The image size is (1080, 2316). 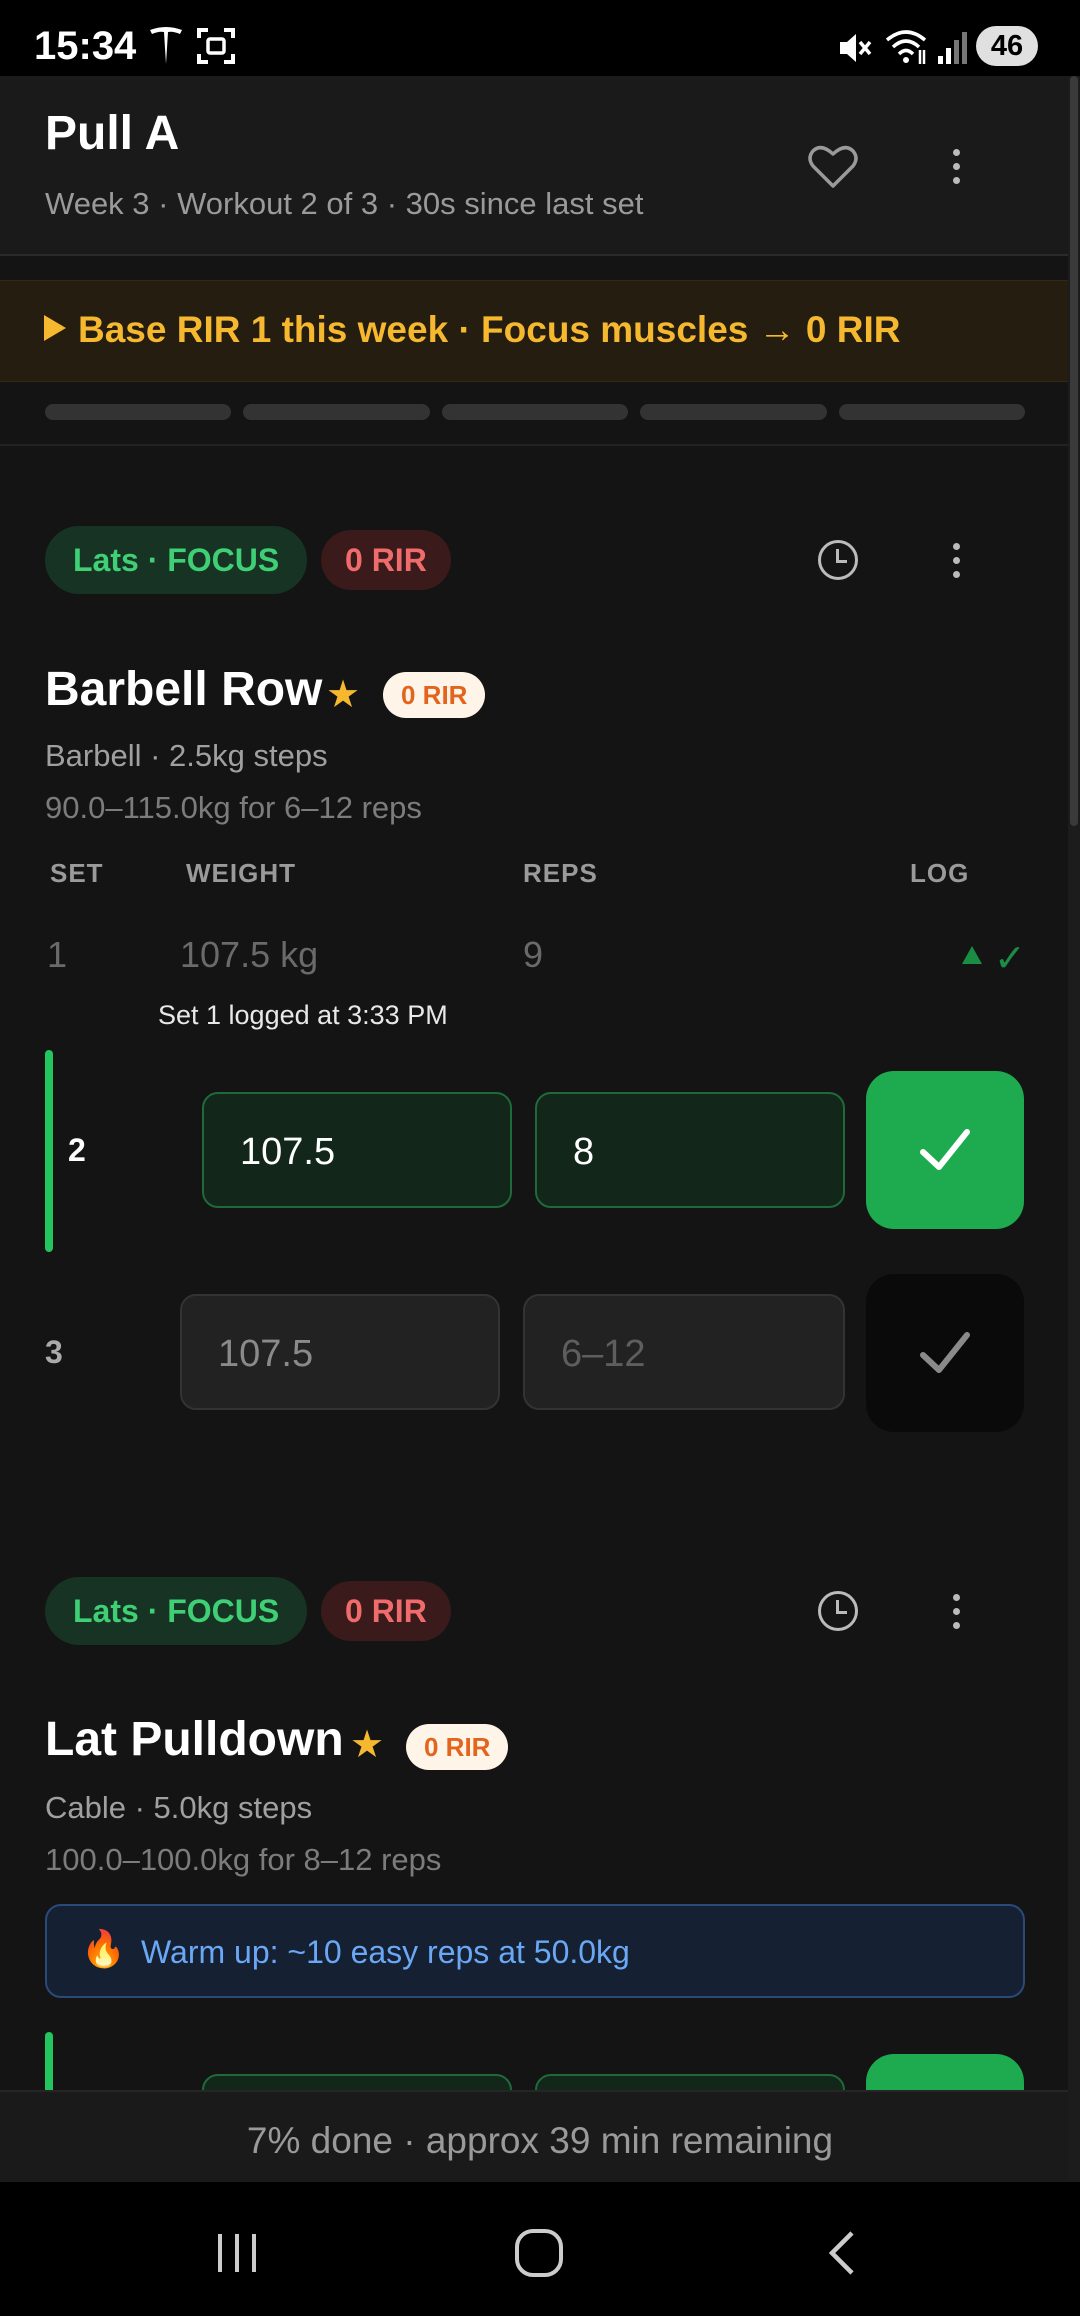 I want to click on page-title: Pull A, so click(x=112, y=133).